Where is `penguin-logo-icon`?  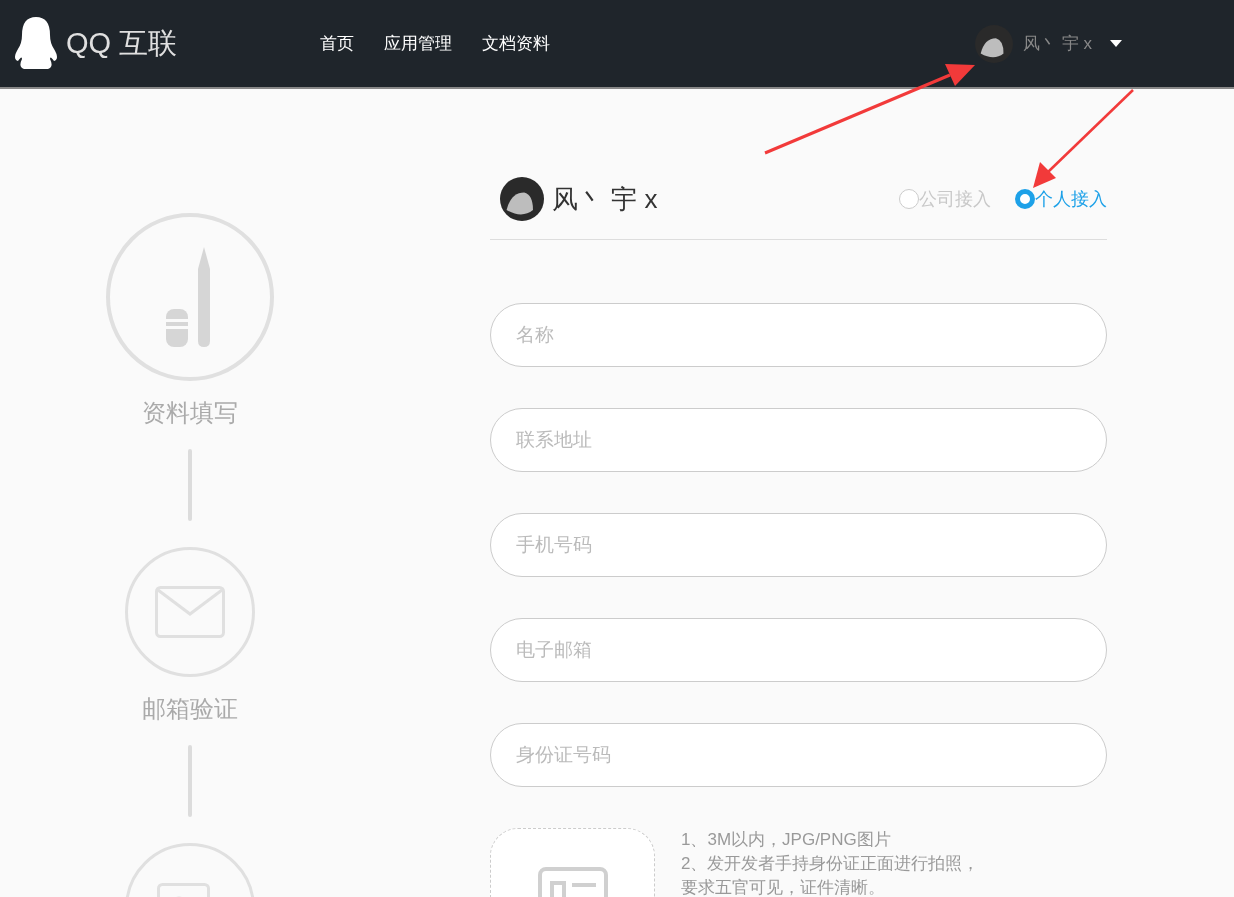 penguin-logo-icon is located at coordinates (36, 43).